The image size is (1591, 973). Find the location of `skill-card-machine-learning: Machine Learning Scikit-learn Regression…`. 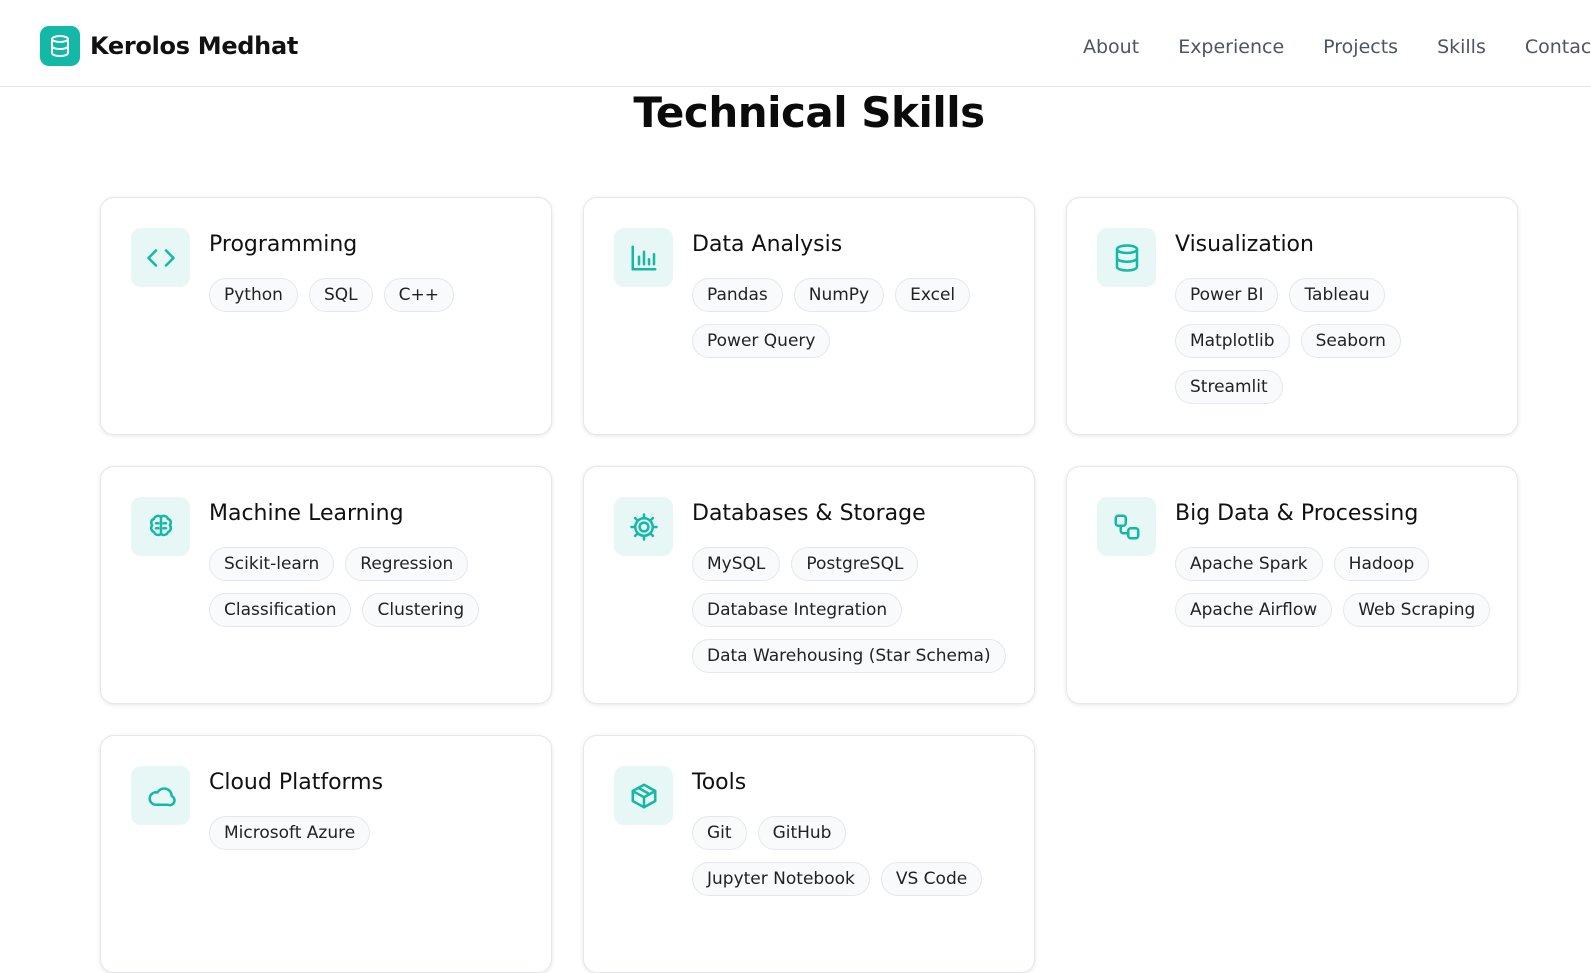

skill-card-machine-learning: Machine Learning Scikit-learn Regression… is located at coordinates (326, 585).